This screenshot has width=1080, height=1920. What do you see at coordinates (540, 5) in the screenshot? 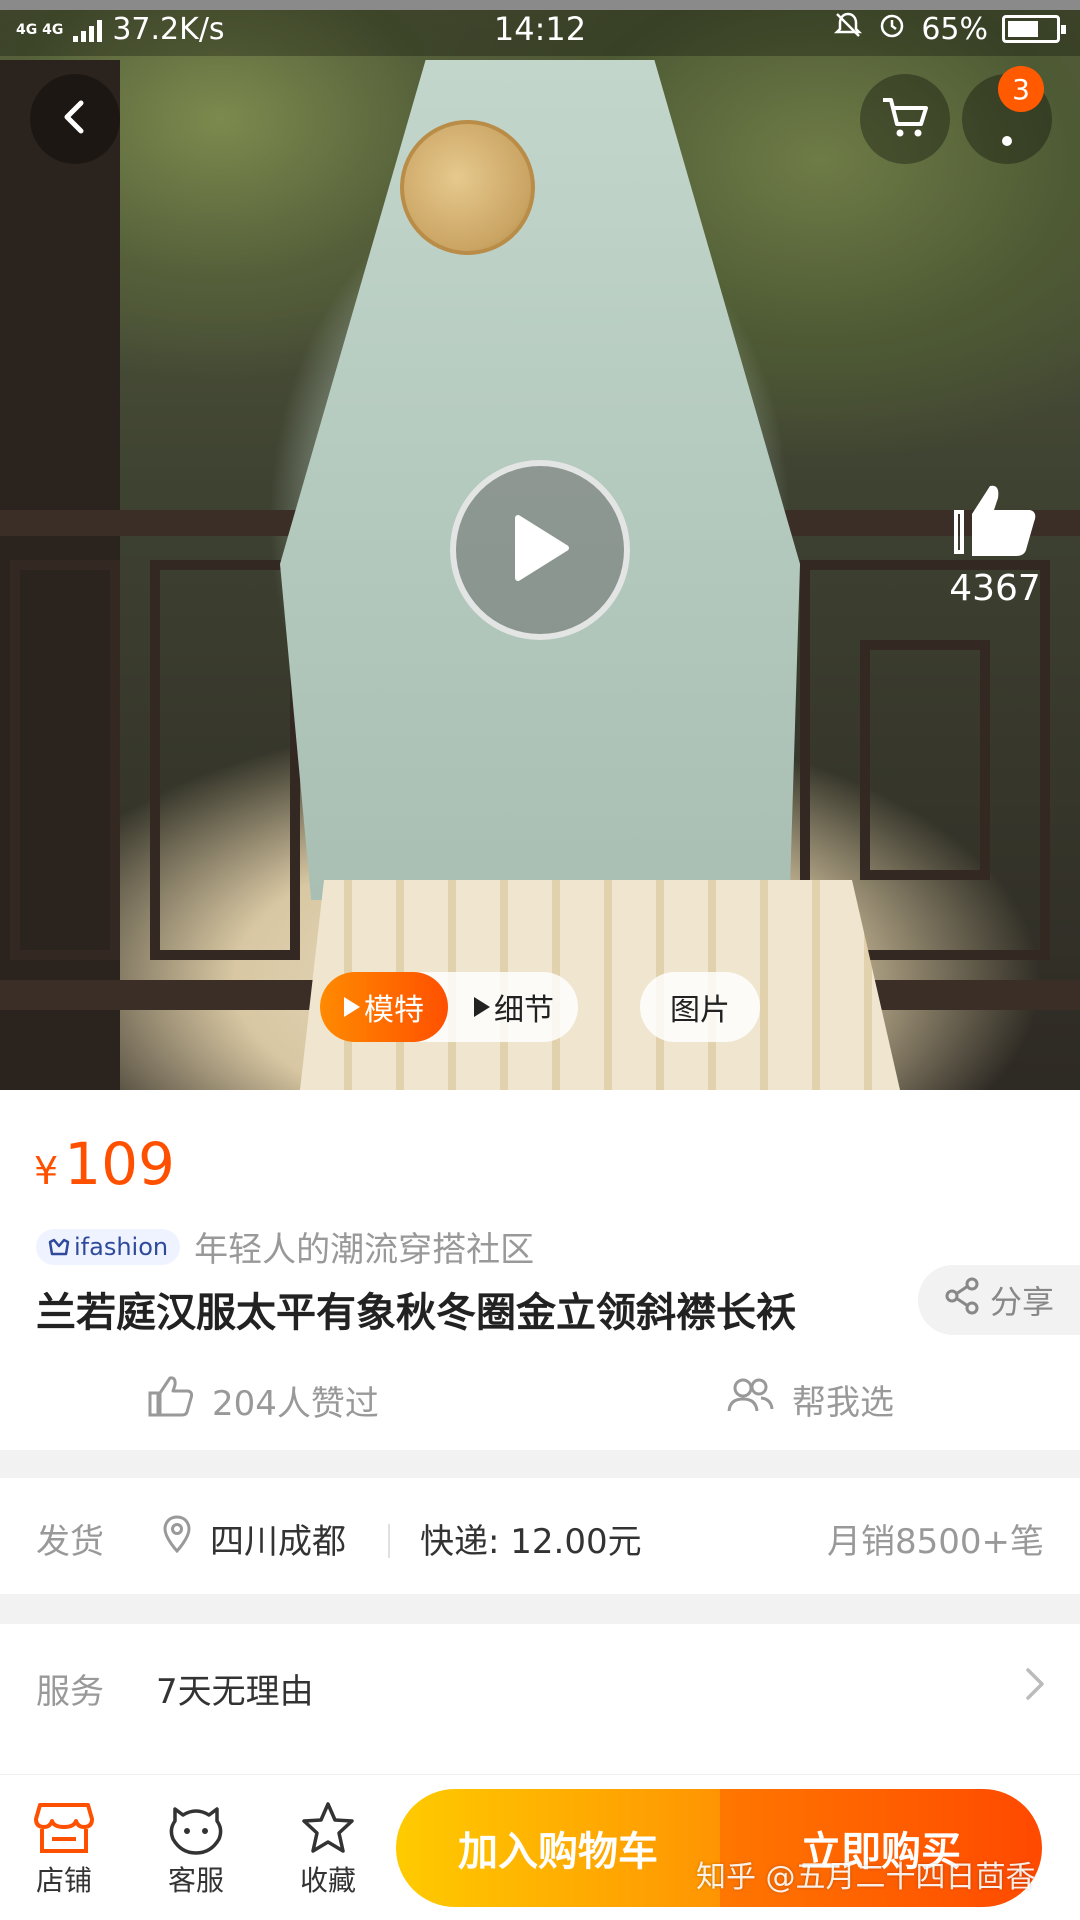
I see `status-bar-top-line` at bounding box center [540, 5].